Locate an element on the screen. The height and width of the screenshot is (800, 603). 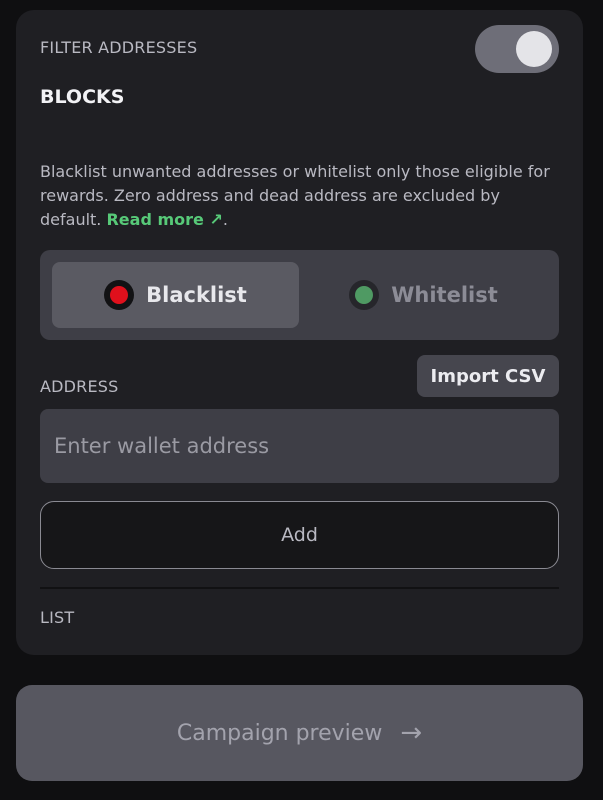
external-link-icon: ↗ is located at coordinates (216, 219).